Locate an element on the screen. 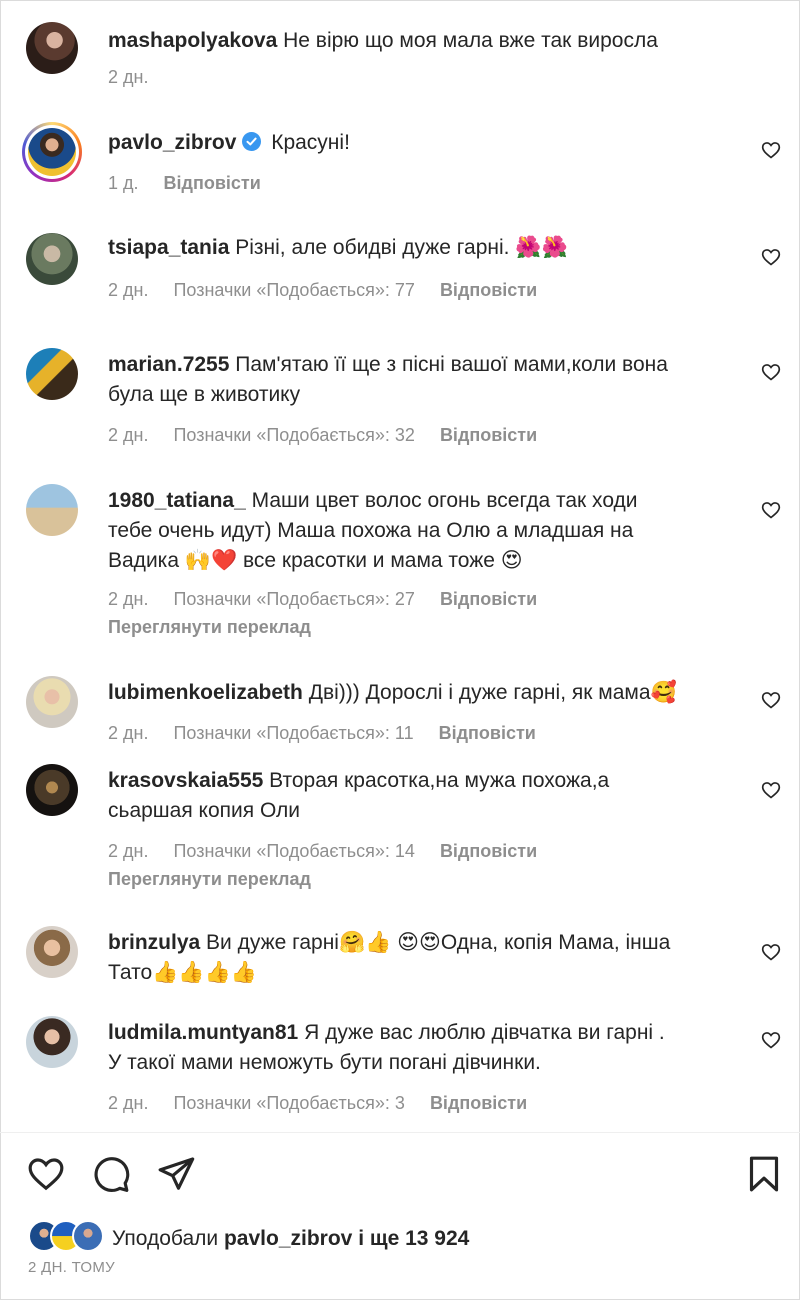  comment-meta: 2 дн. is located at coordinates (138, 77).